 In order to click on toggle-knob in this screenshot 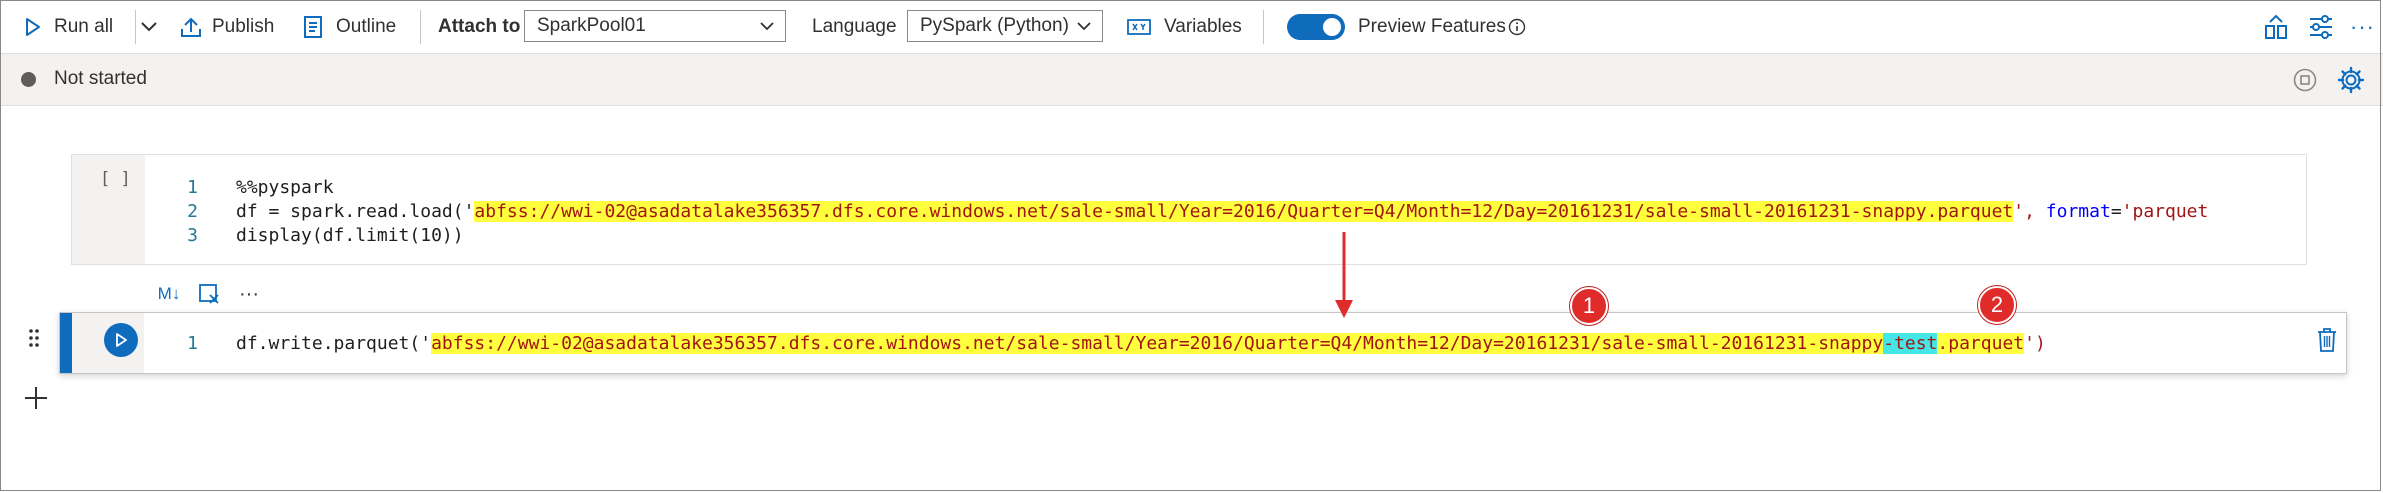, I will do `click(1332, 27)`.